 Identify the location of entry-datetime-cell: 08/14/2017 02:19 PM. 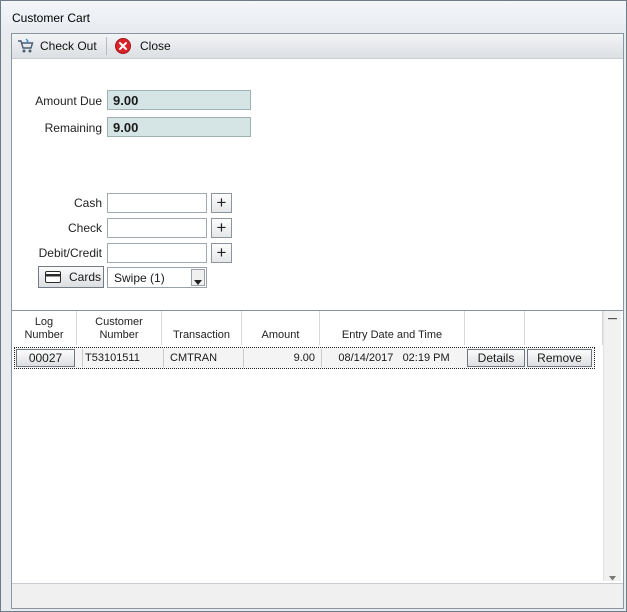
(393, 358).